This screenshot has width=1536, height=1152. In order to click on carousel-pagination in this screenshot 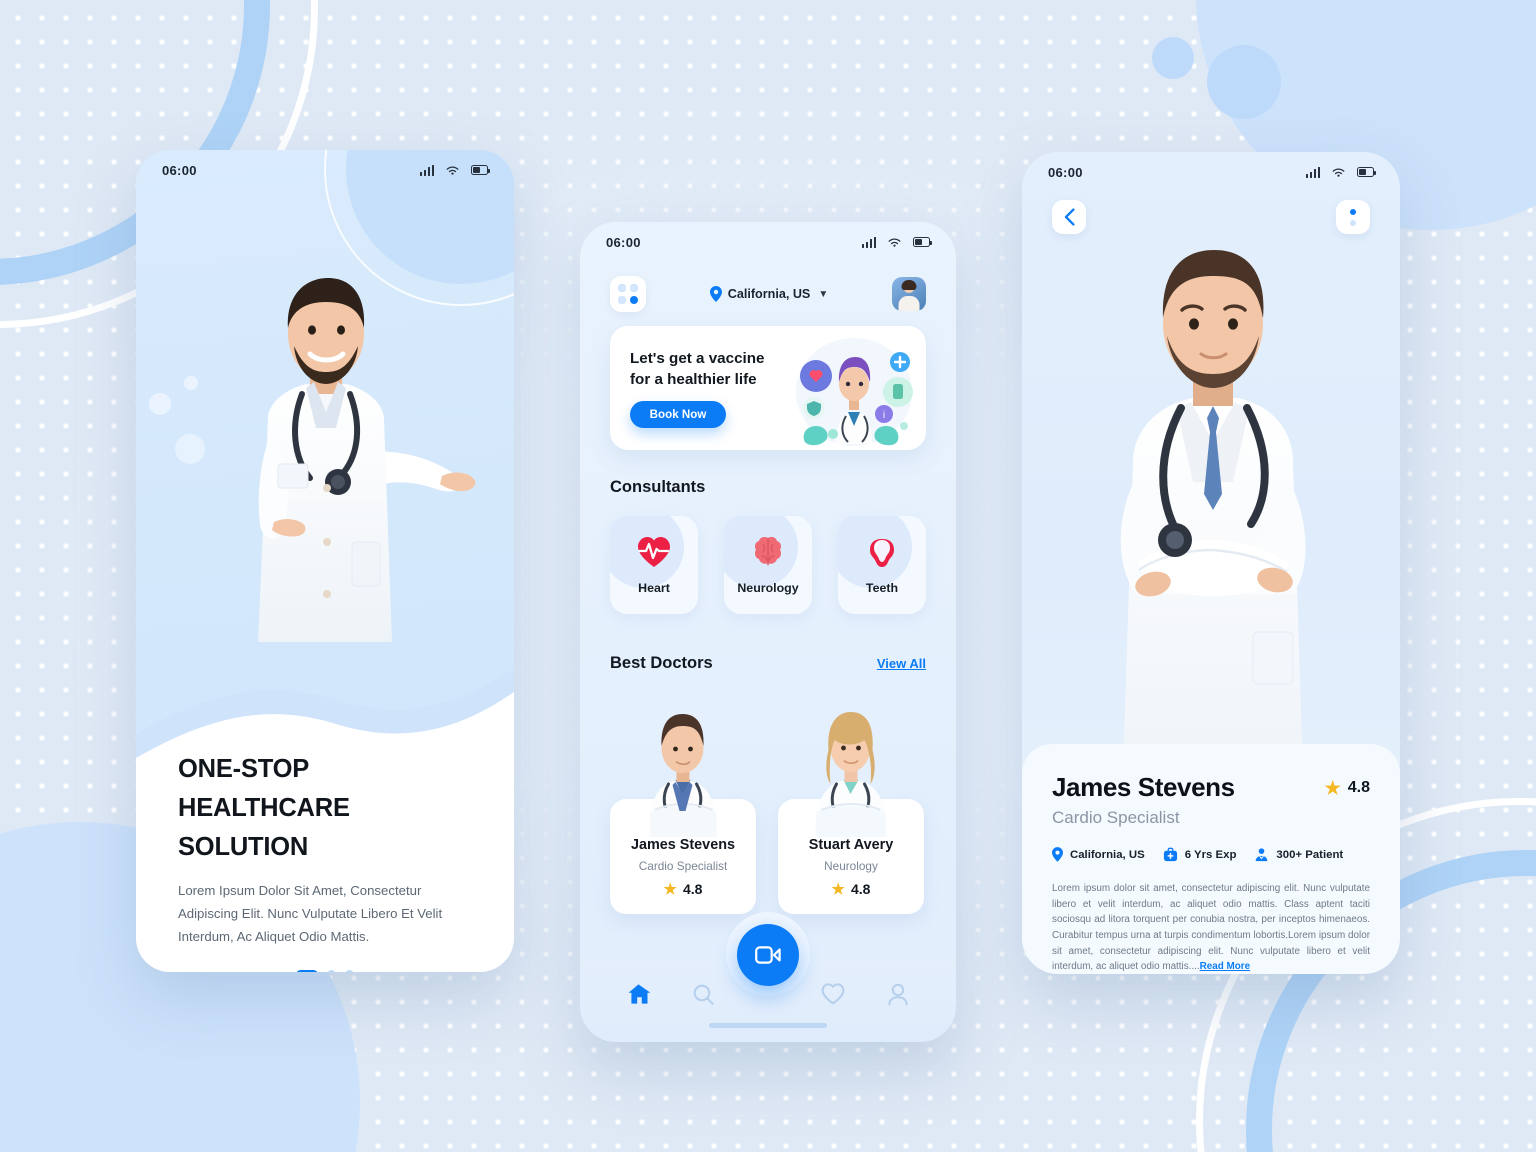, I will do `click(325, 971)`.